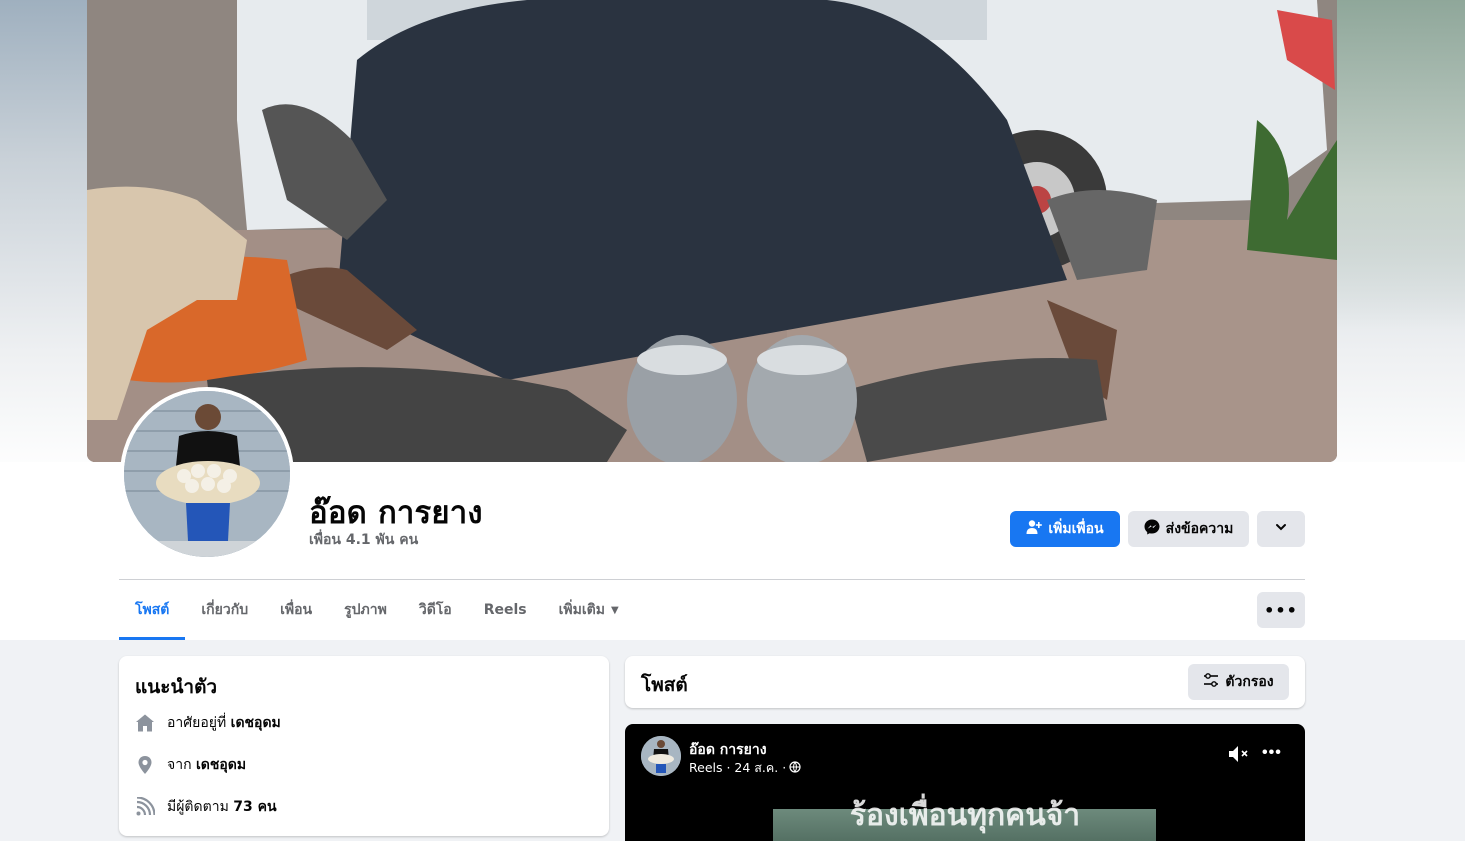  What do you see at coordinates (664, 685) in the screenshot?
I see `posts-title: โพสต์` at bounding box center [664, 685].